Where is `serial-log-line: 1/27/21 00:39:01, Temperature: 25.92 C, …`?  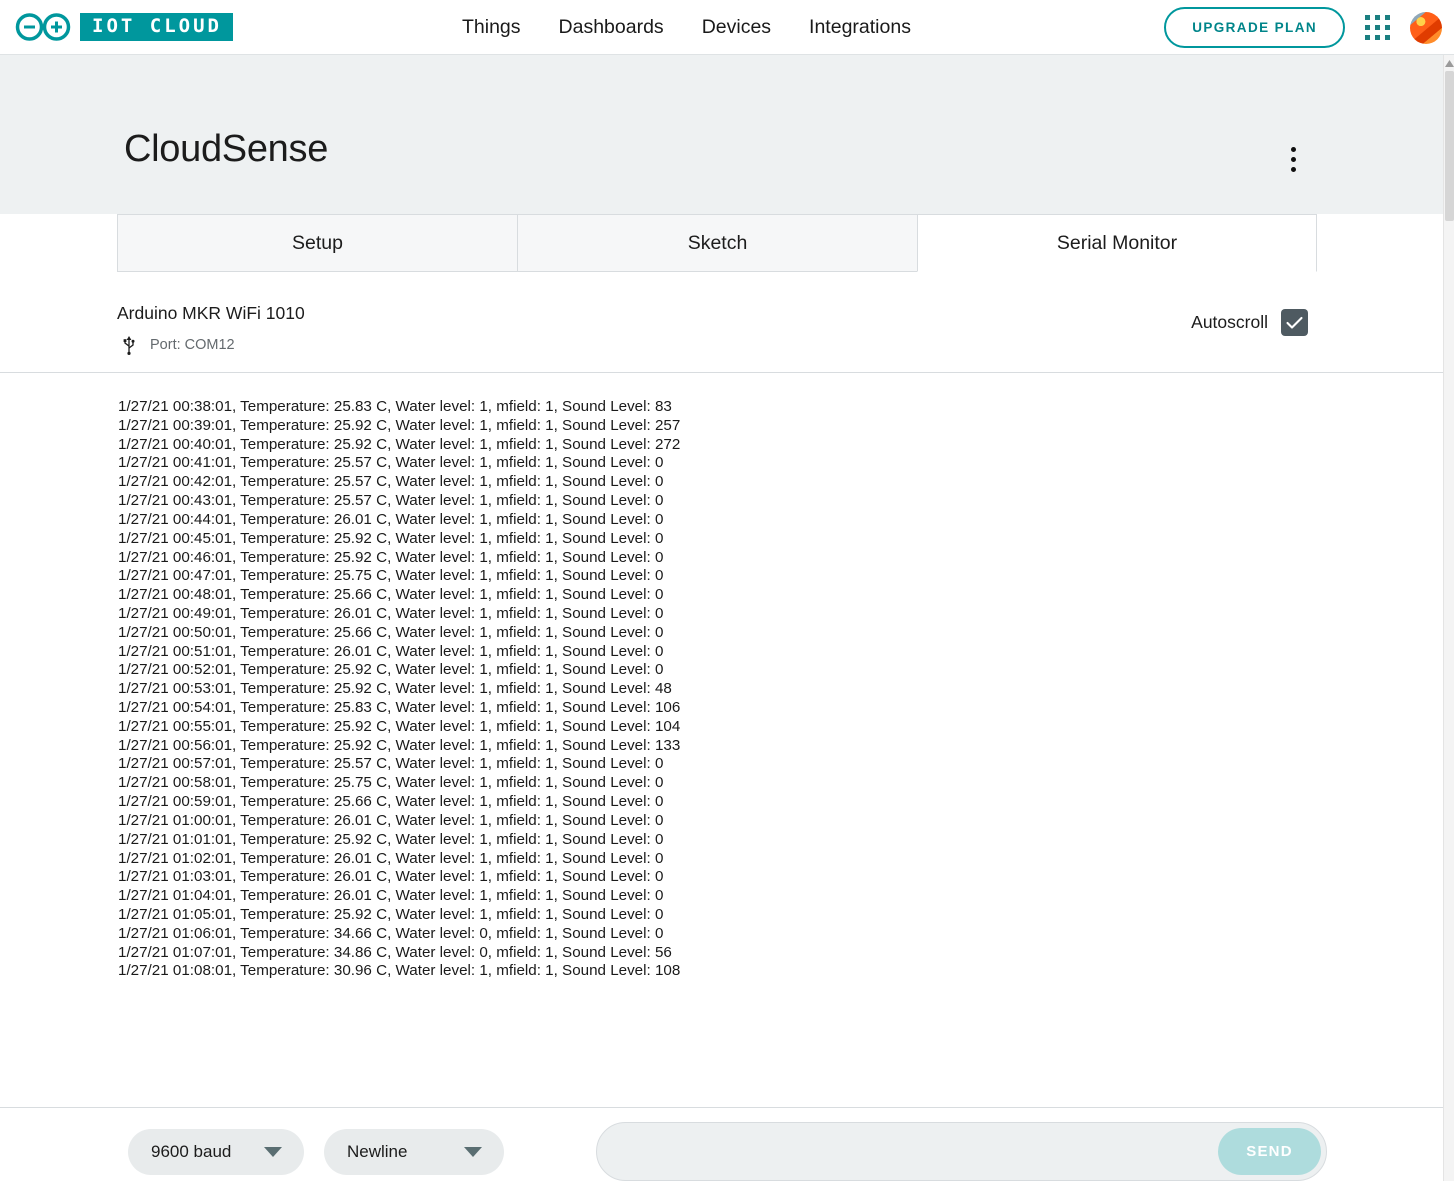
serial-log-line: 1/27/21 00:39:01, Temperature: 25.92 C, … is located at coordinates (399, 425).